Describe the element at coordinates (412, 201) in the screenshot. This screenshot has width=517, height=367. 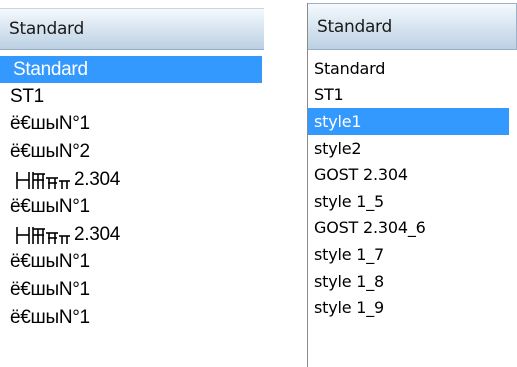
I see `list-item-style-1-5: style 1_5` at that location.